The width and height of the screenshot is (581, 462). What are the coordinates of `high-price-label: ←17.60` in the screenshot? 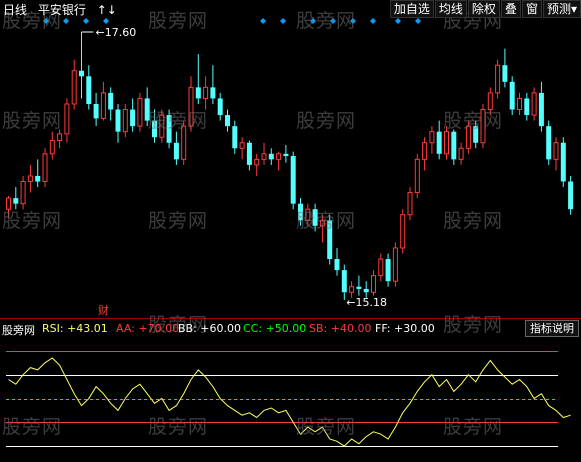 It's located at (116, 32).